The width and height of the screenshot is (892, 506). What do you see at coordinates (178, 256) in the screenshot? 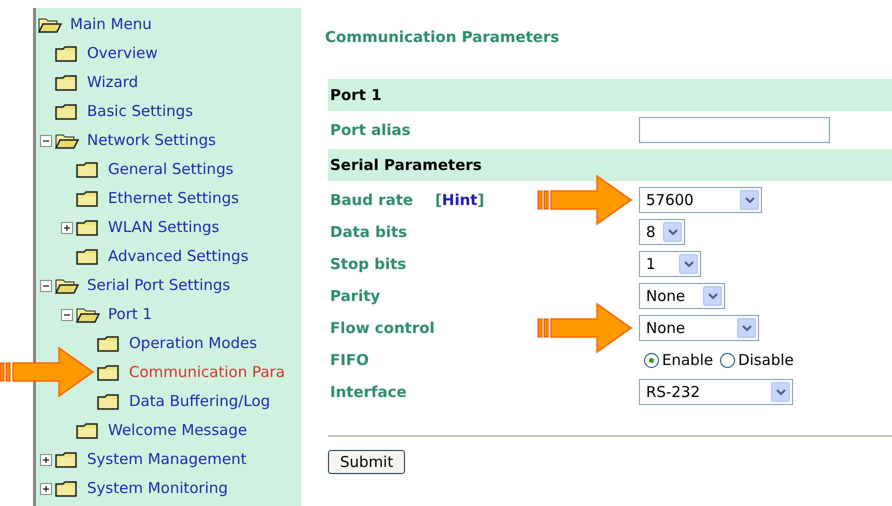
I see `menu-item: Advanced Settings` at bounding box center [178, 256].